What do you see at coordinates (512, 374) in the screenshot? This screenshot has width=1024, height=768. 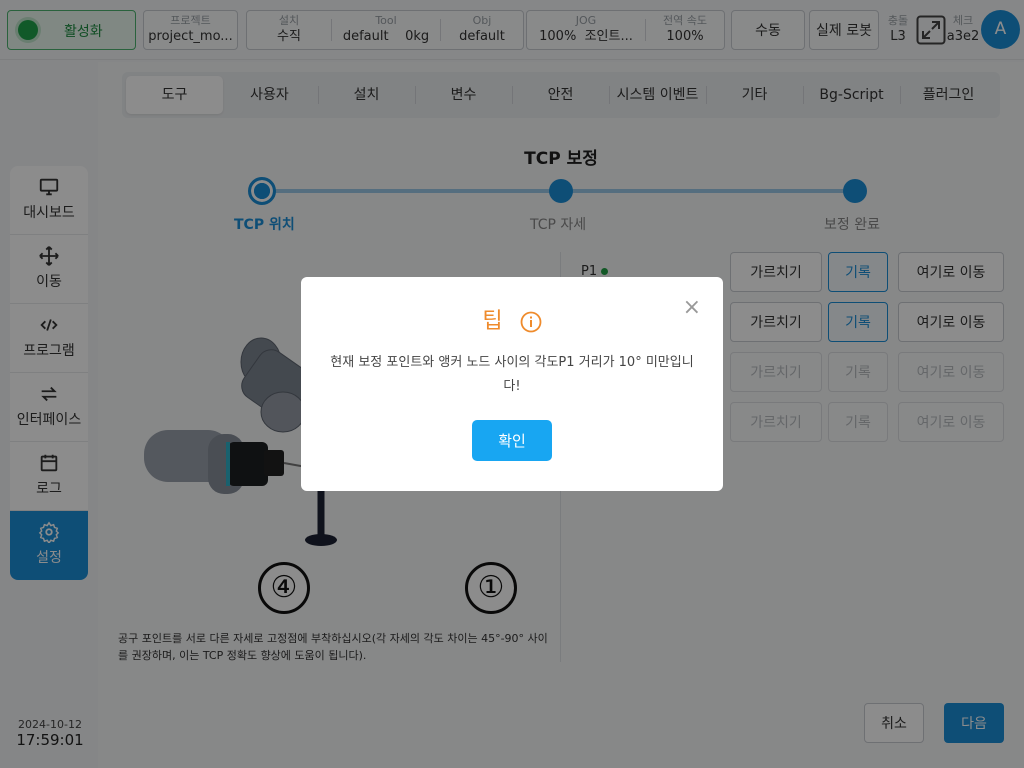 I see `dialog-message: 현재 보정 포인트와 앵커 노드 사이의 각도P1 거리가 10° 미만입니다!` at bounding box center [512, 374].